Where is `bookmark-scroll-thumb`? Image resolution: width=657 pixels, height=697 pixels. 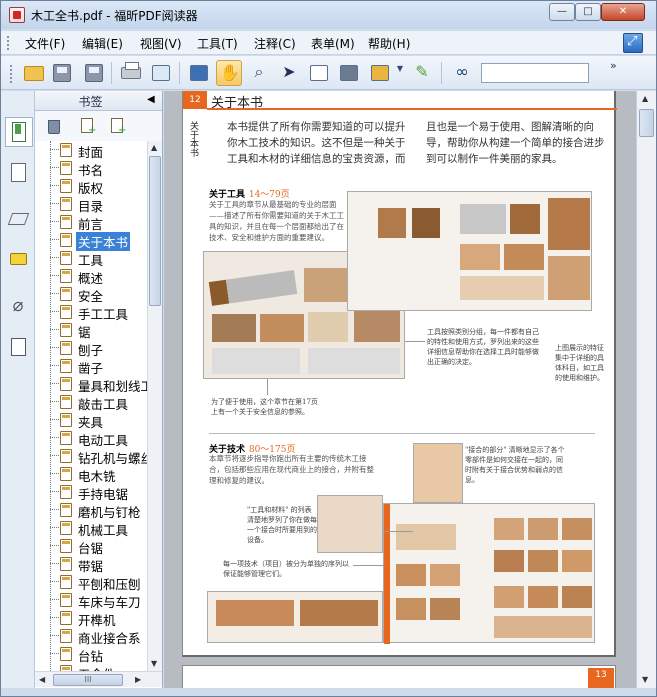
bookmark-scroll-thumb is located at coordinates (155, 231).